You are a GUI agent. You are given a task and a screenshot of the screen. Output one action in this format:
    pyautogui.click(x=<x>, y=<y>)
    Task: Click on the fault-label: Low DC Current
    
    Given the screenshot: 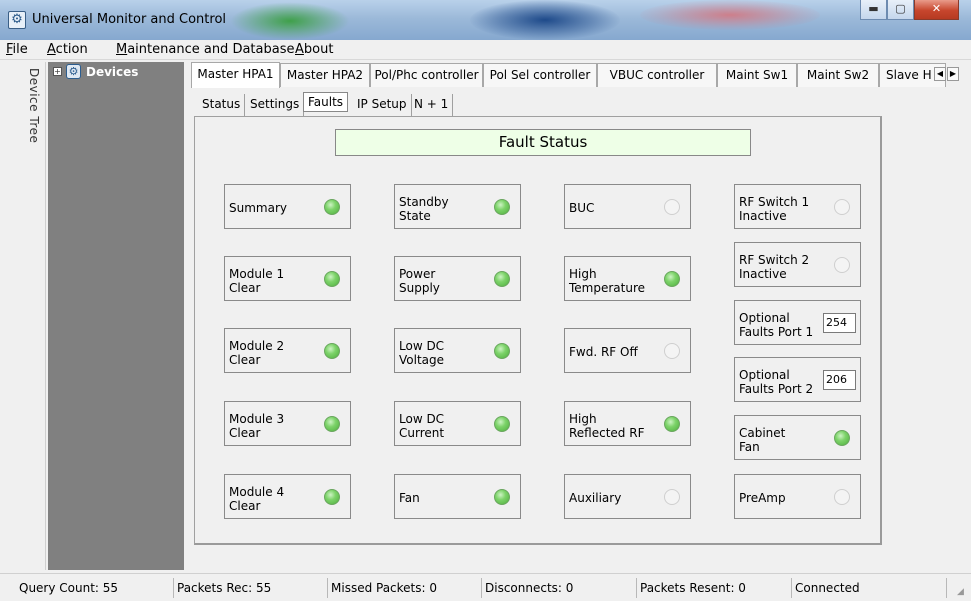 What is the action you would take?
    pyautogui.click(x=421, y=426)
    